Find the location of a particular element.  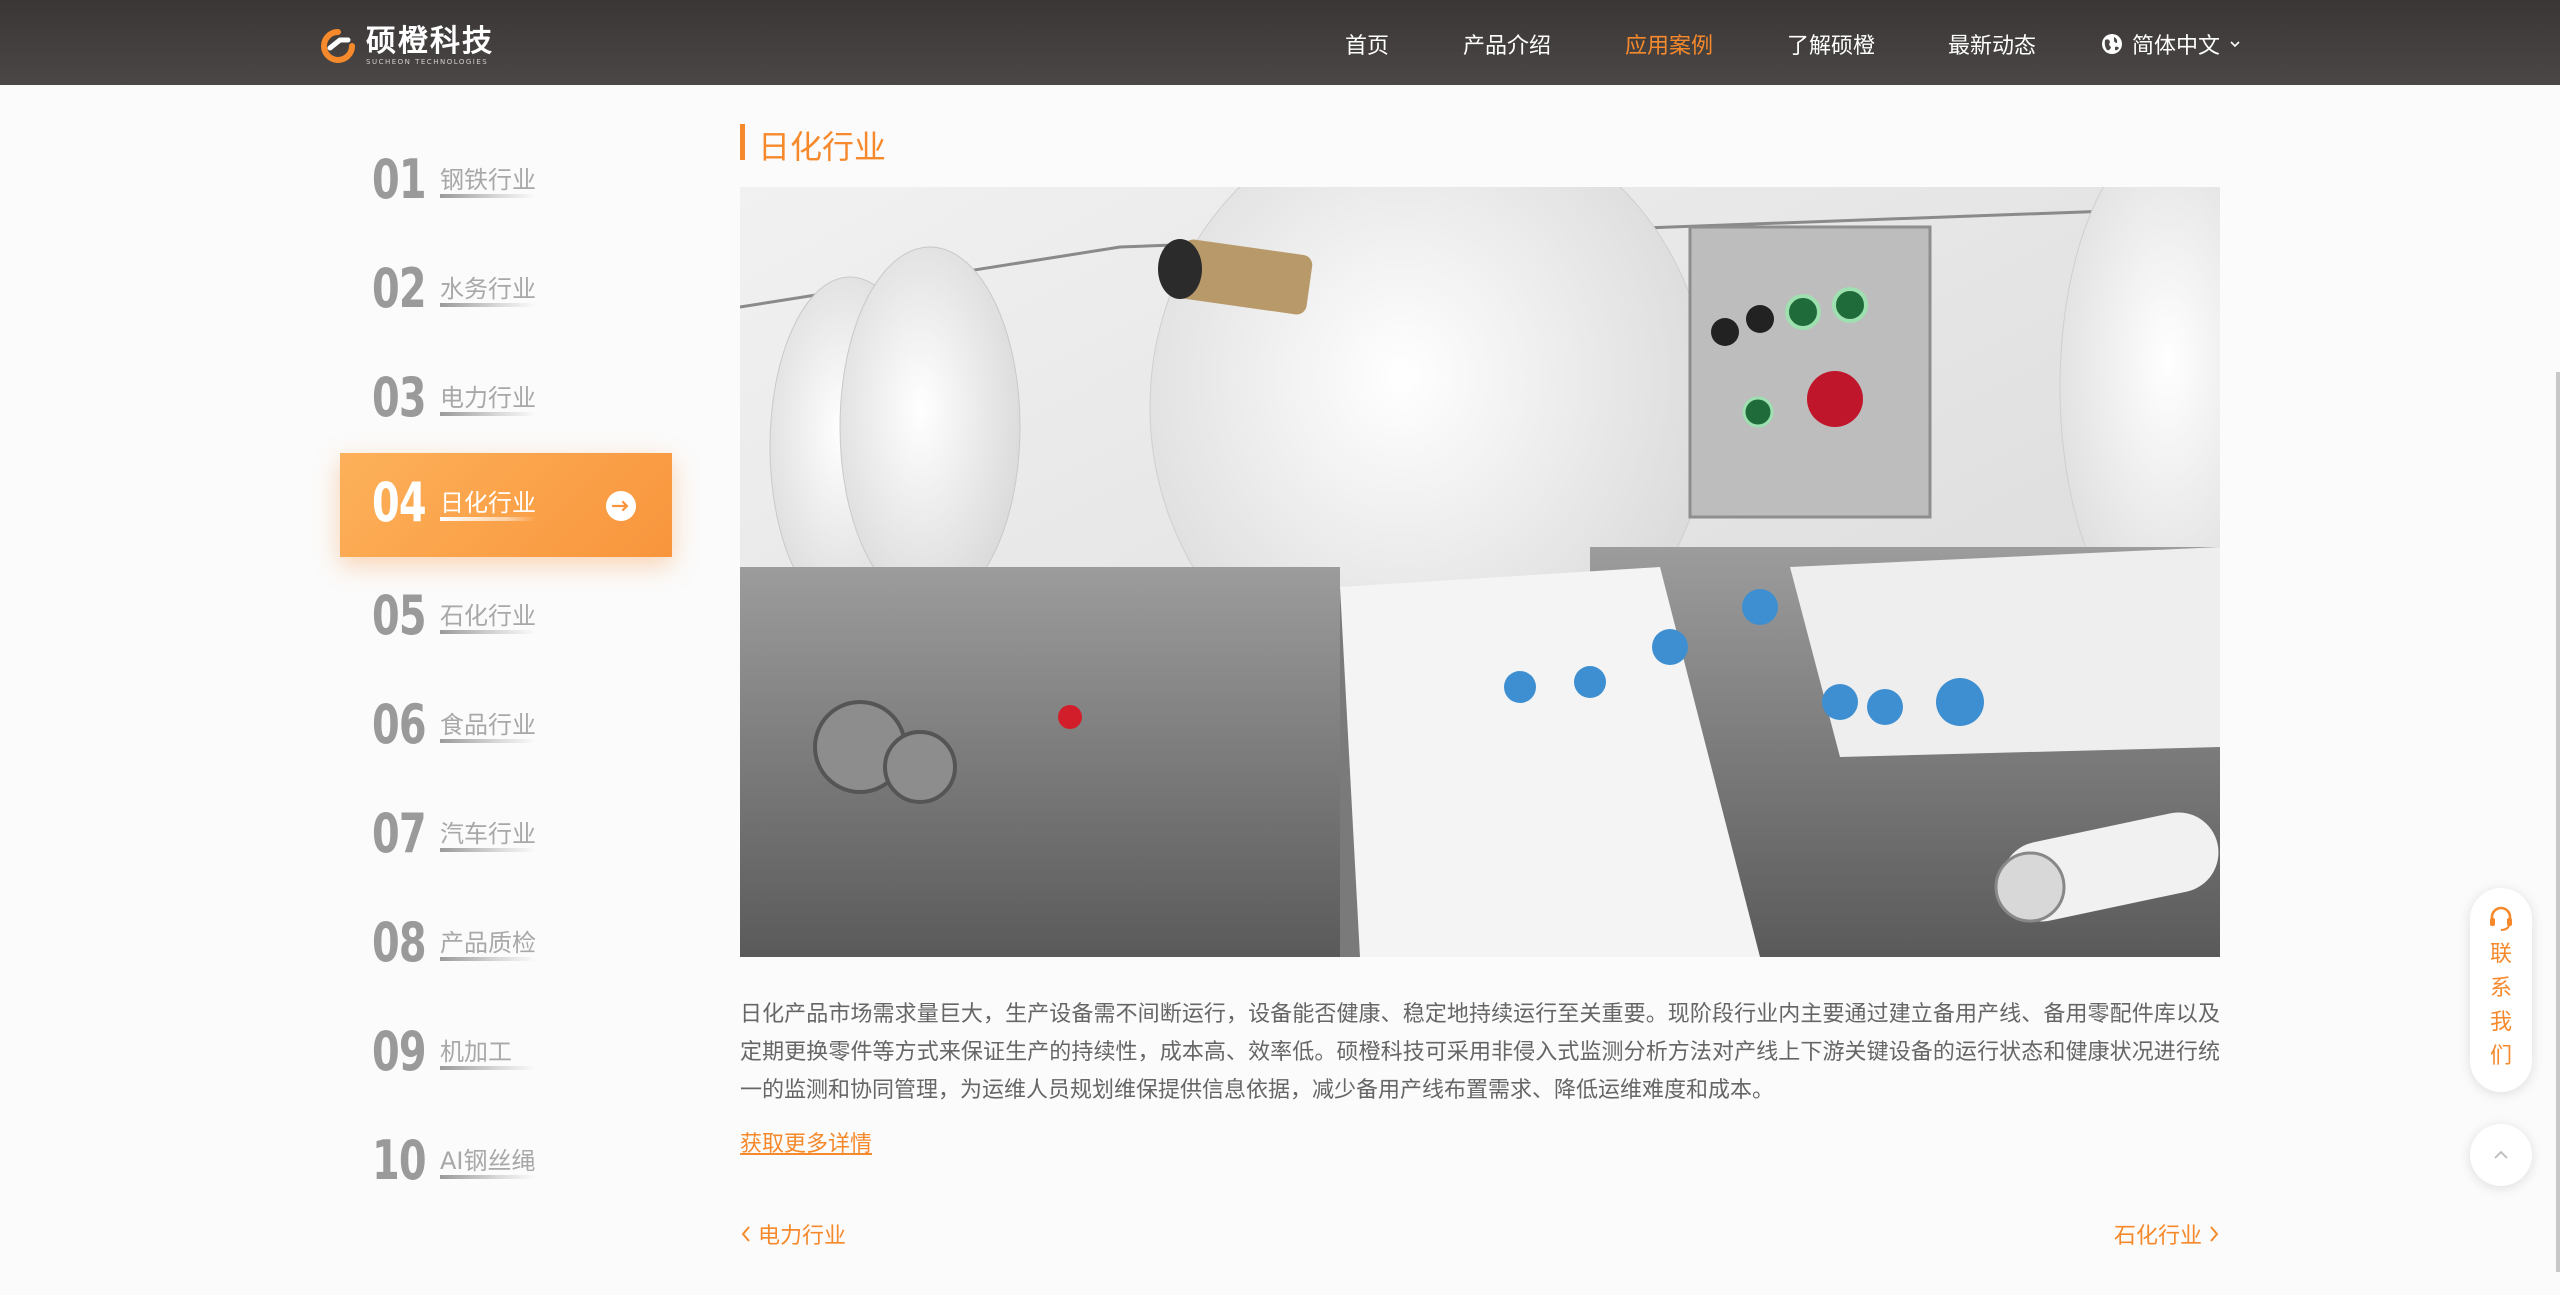

nav-about: 了解硕橙 is located at coordinates (1831, 44).